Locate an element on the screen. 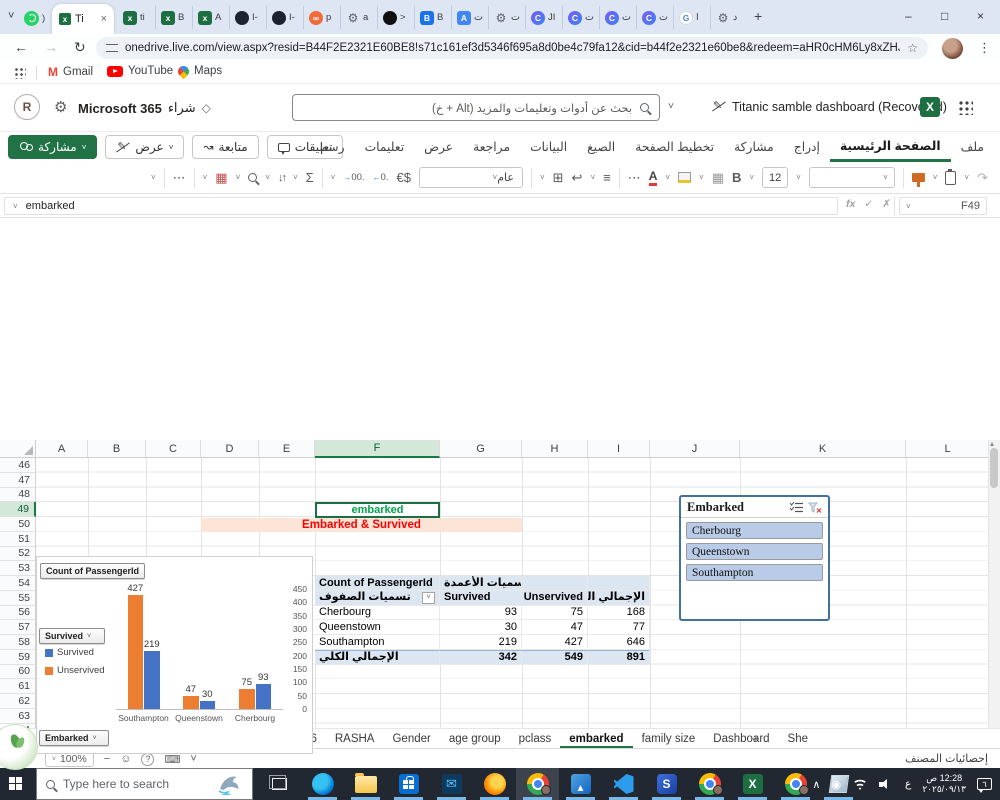 Image resolution: width=1000 pixels, height=800 pixels. column-header-L: L is located at coordinates (948, 449).